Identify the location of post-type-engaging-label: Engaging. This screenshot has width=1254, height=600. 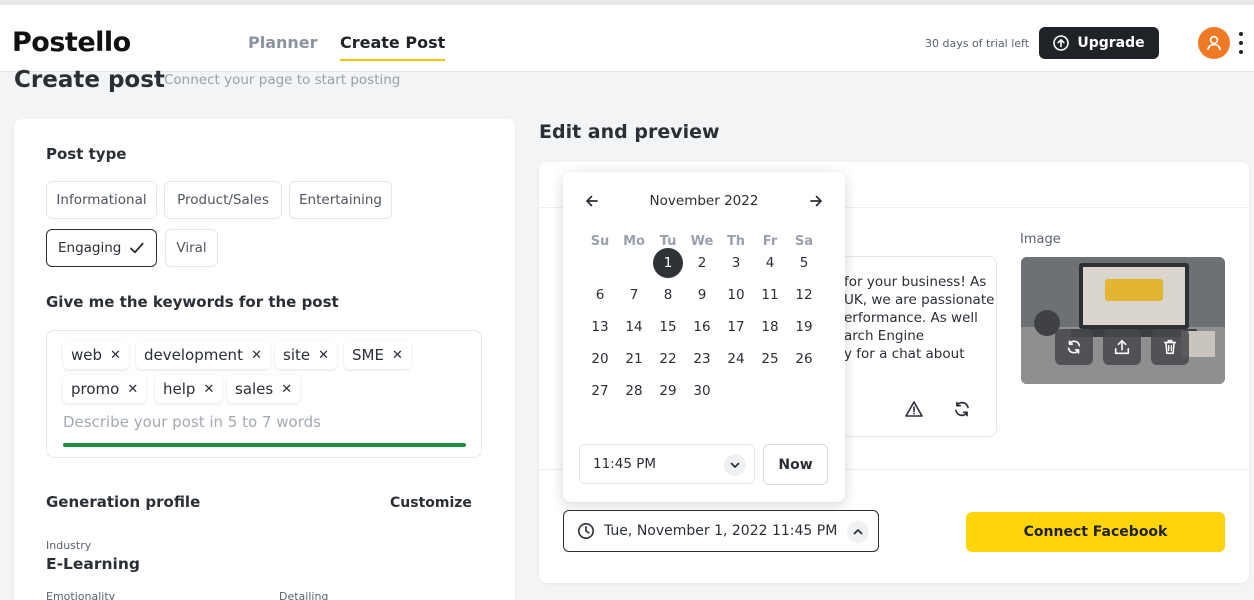
(90, 248).